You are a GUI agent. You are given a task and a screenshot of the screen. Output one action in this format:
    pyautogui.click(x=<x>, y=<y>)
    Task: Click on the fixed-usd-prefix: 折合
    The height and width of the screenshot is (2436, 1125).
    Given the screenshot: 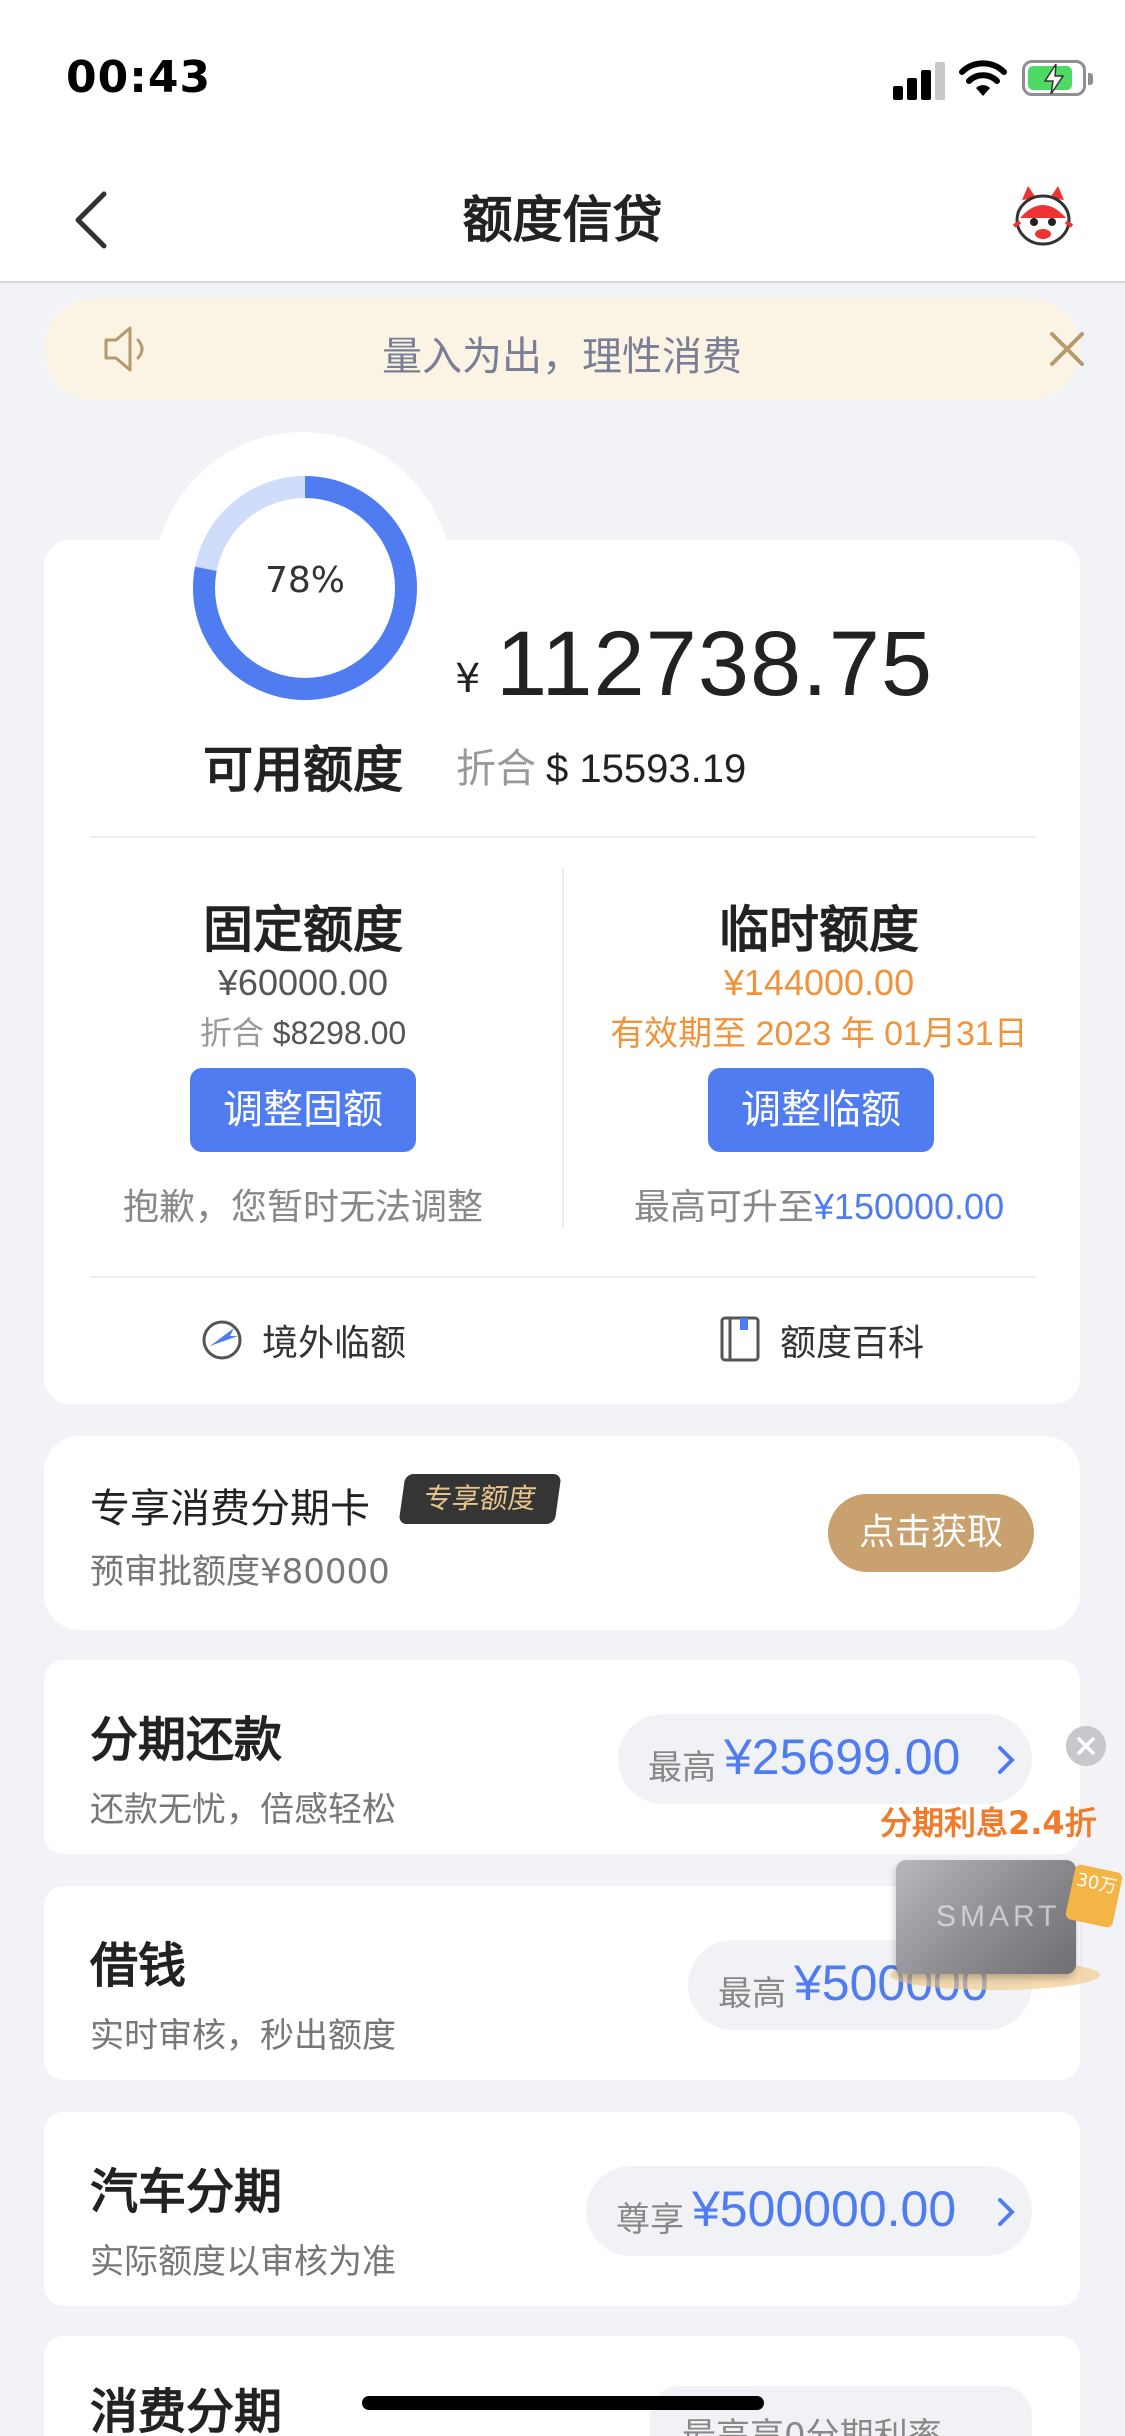 What is the action you would take?
    pyautogui.click(x=231, y=1033)
    